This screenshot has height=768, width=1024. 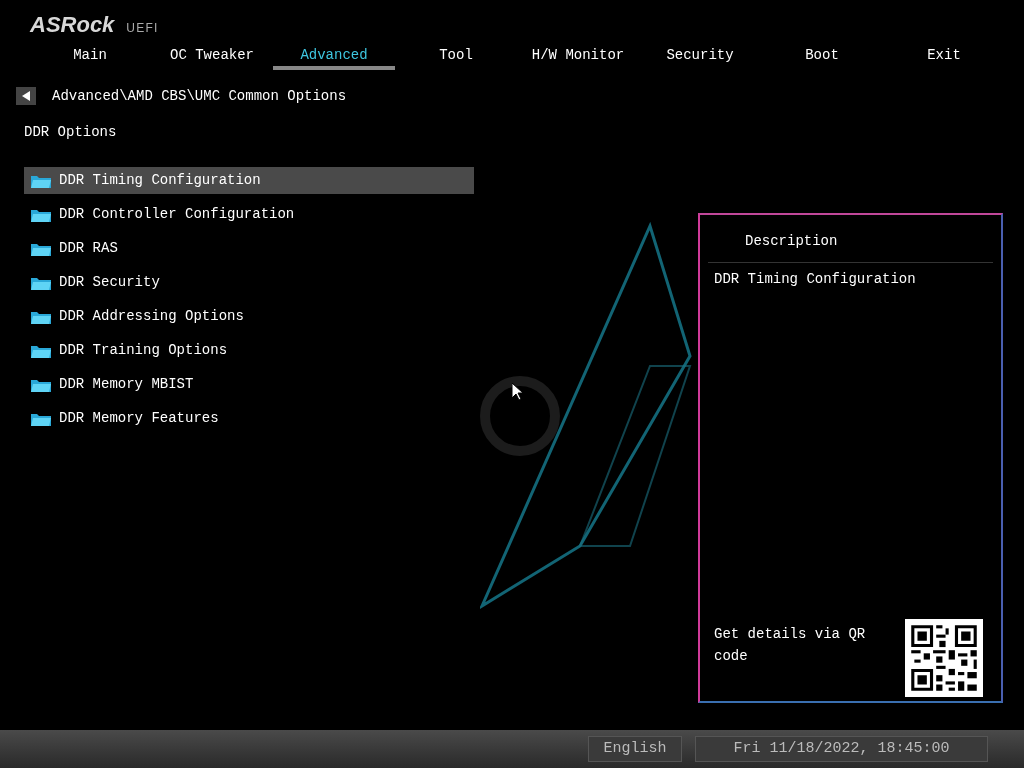 I want to click on menu-tab: H/W Monitor, so click(x=578, y=57).